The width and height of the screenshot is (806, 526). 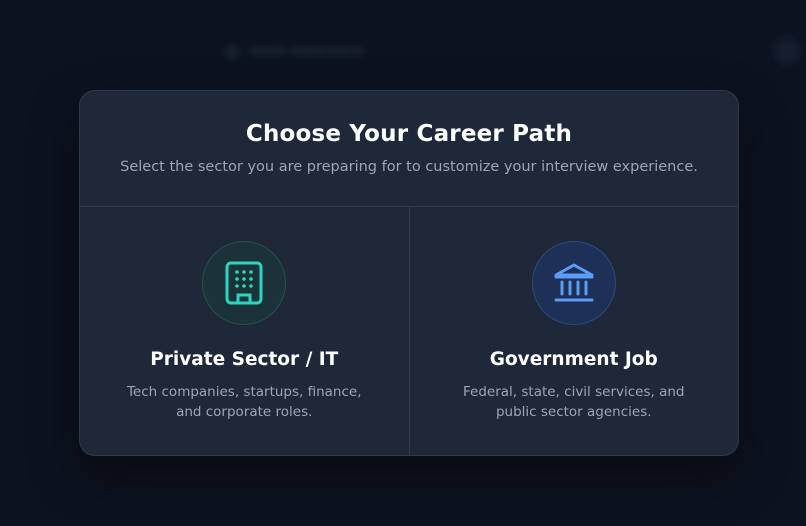 I want to click on building-icon, so click(x=244, y=283).